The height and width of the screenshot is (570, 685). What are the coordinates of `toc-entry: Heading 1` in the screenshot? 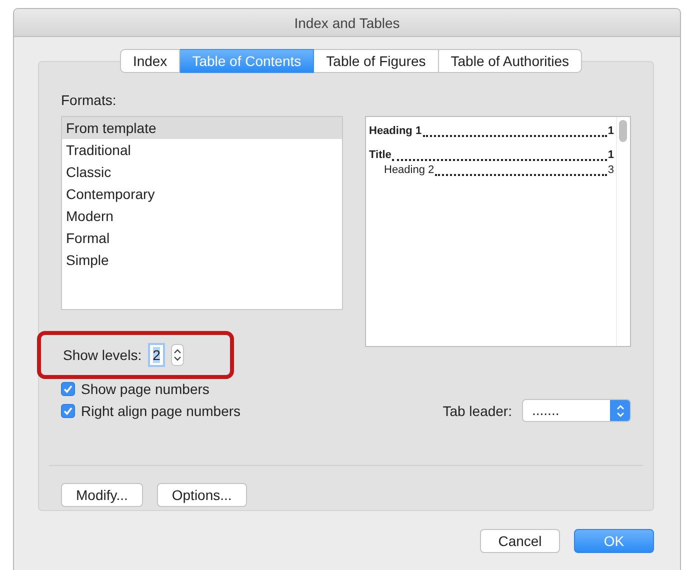 It's located at (395, 131).